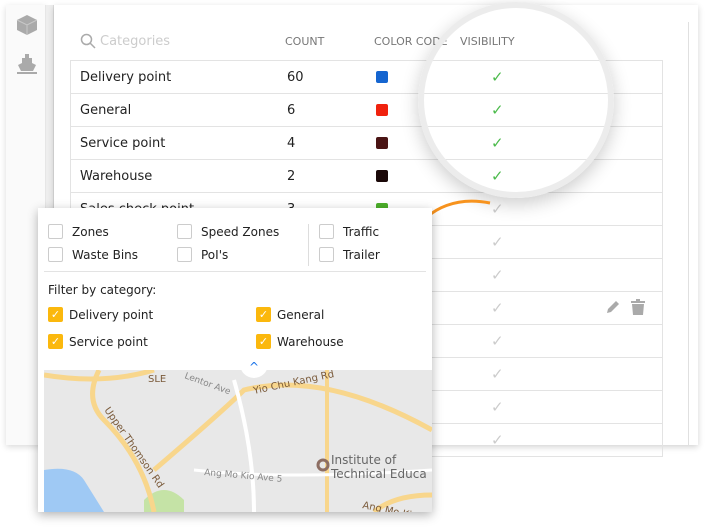  What do you see at coordinates (301, 314) in the screenshot?
I see `checkbox-label: General` at bounding box center [301, 314].